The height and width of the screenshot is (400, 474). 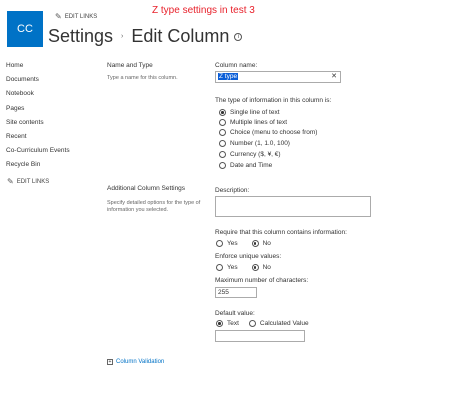 What do you see at coordinates (53, 96) in the screenshot?
I see `nav-item-notebook: Notebook` at bounding box center [53, 96].